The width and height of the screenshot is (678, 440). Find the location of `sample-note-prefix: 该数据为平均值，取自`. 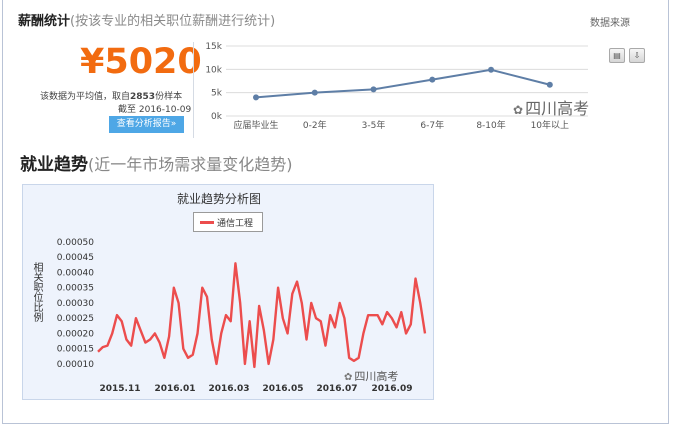

sample-note-prefix: 该数据为平均值，取自 is located at coordinates (85, 97).